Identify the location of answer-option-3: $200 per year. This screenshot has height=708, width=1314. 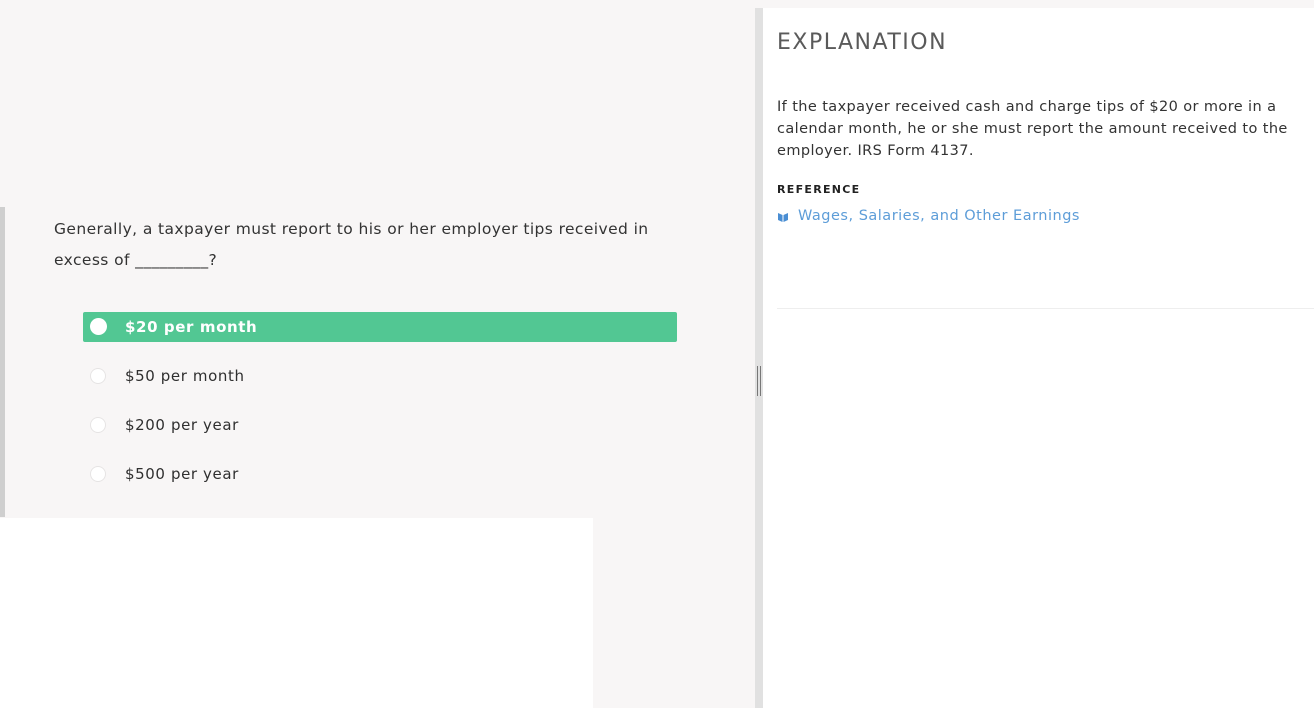
(380, 425).